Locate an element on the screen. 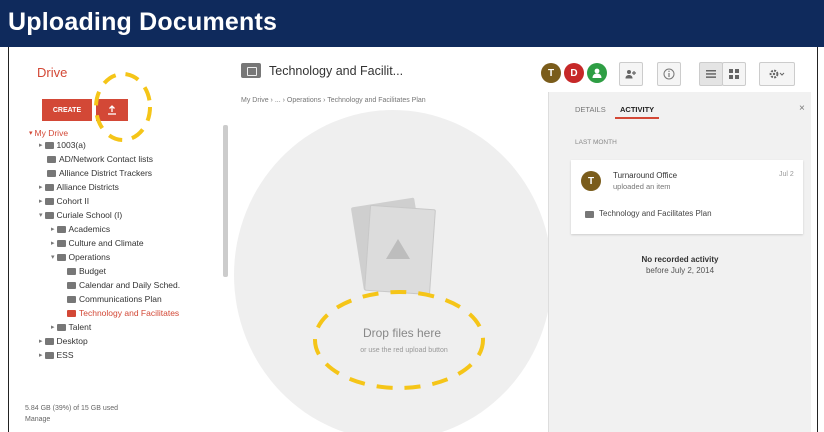 The height and width of the screenshot is (432, 824). slide-banner: Uploading Documents is located at coordinates (412, 23).